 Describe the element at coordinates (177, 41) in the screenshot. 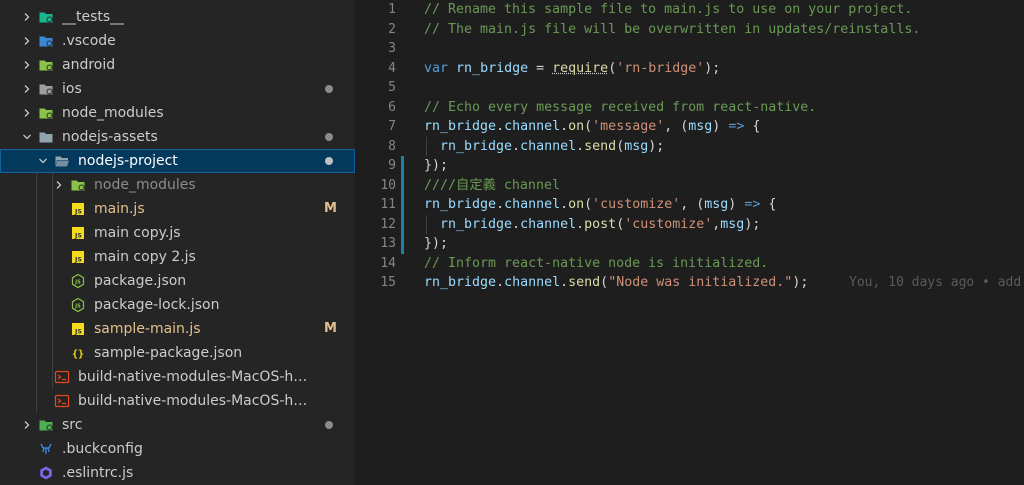

I see `explorer-folder-row: .vscode` at that location.